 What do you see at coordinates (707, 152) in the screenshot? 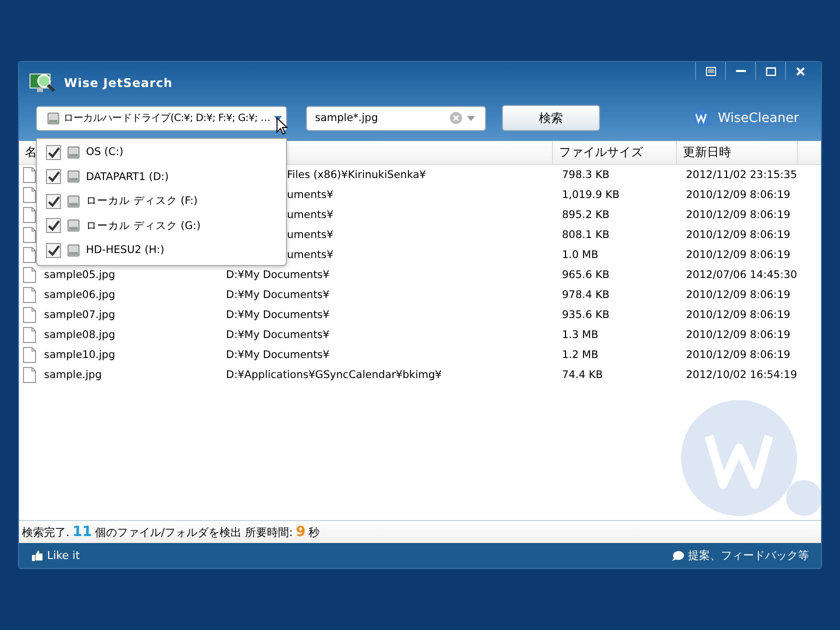
I see `column-header: 更新日時` at bounding box center [707, 152].